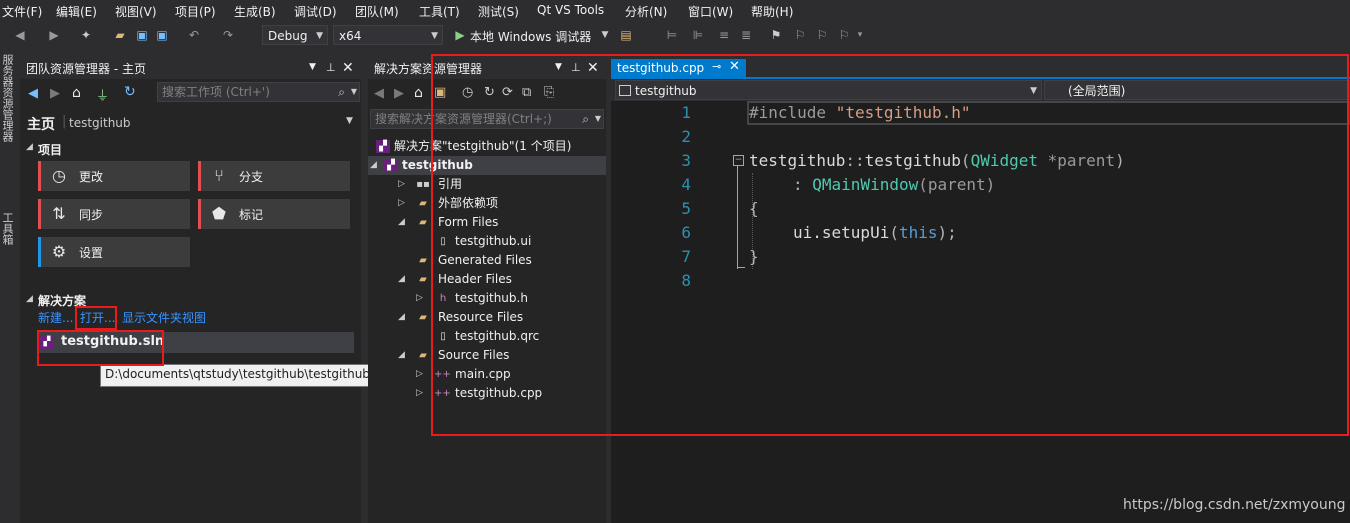  Describe the element at coordinates (8, 98) in the screenshot. I see `server-explorer-tab: 服务器资源管理器` at that location.